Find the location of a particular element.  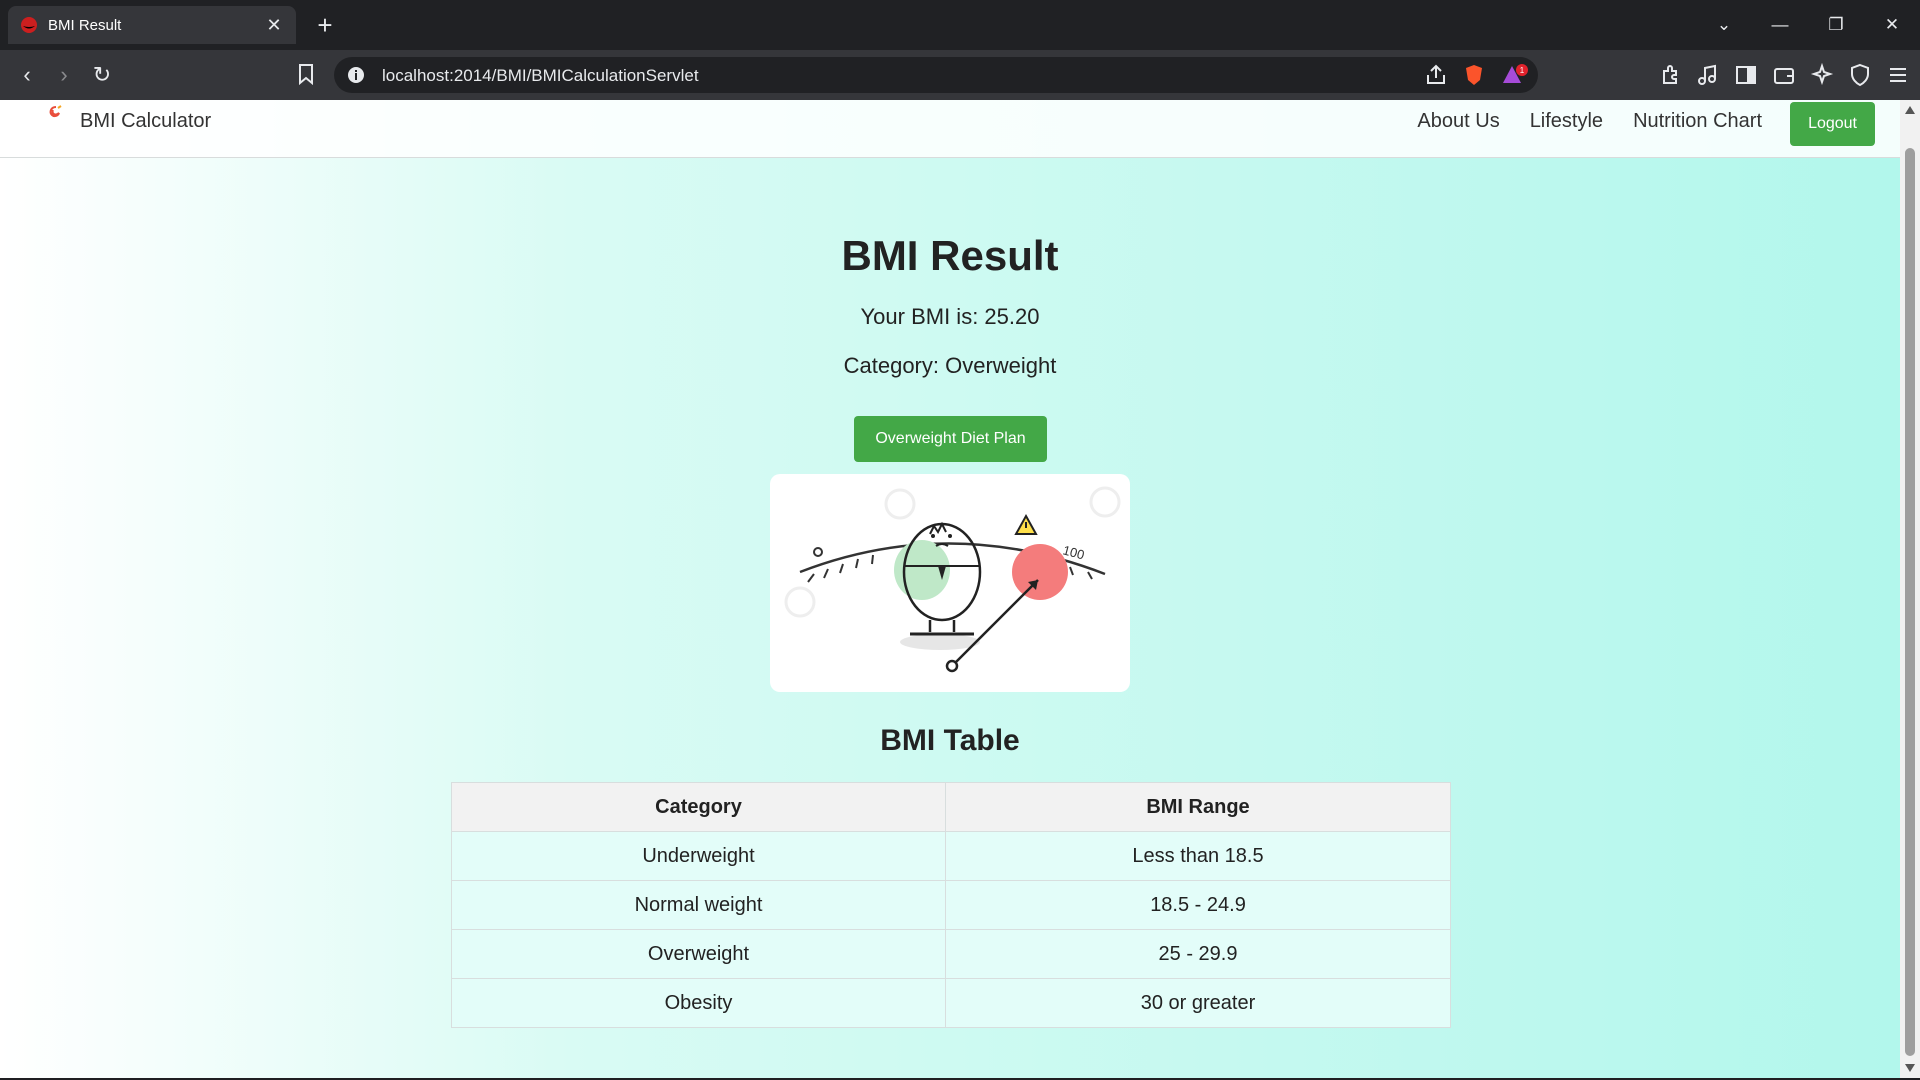

brand: BMI Calculator is located at coordinates (128, 118).